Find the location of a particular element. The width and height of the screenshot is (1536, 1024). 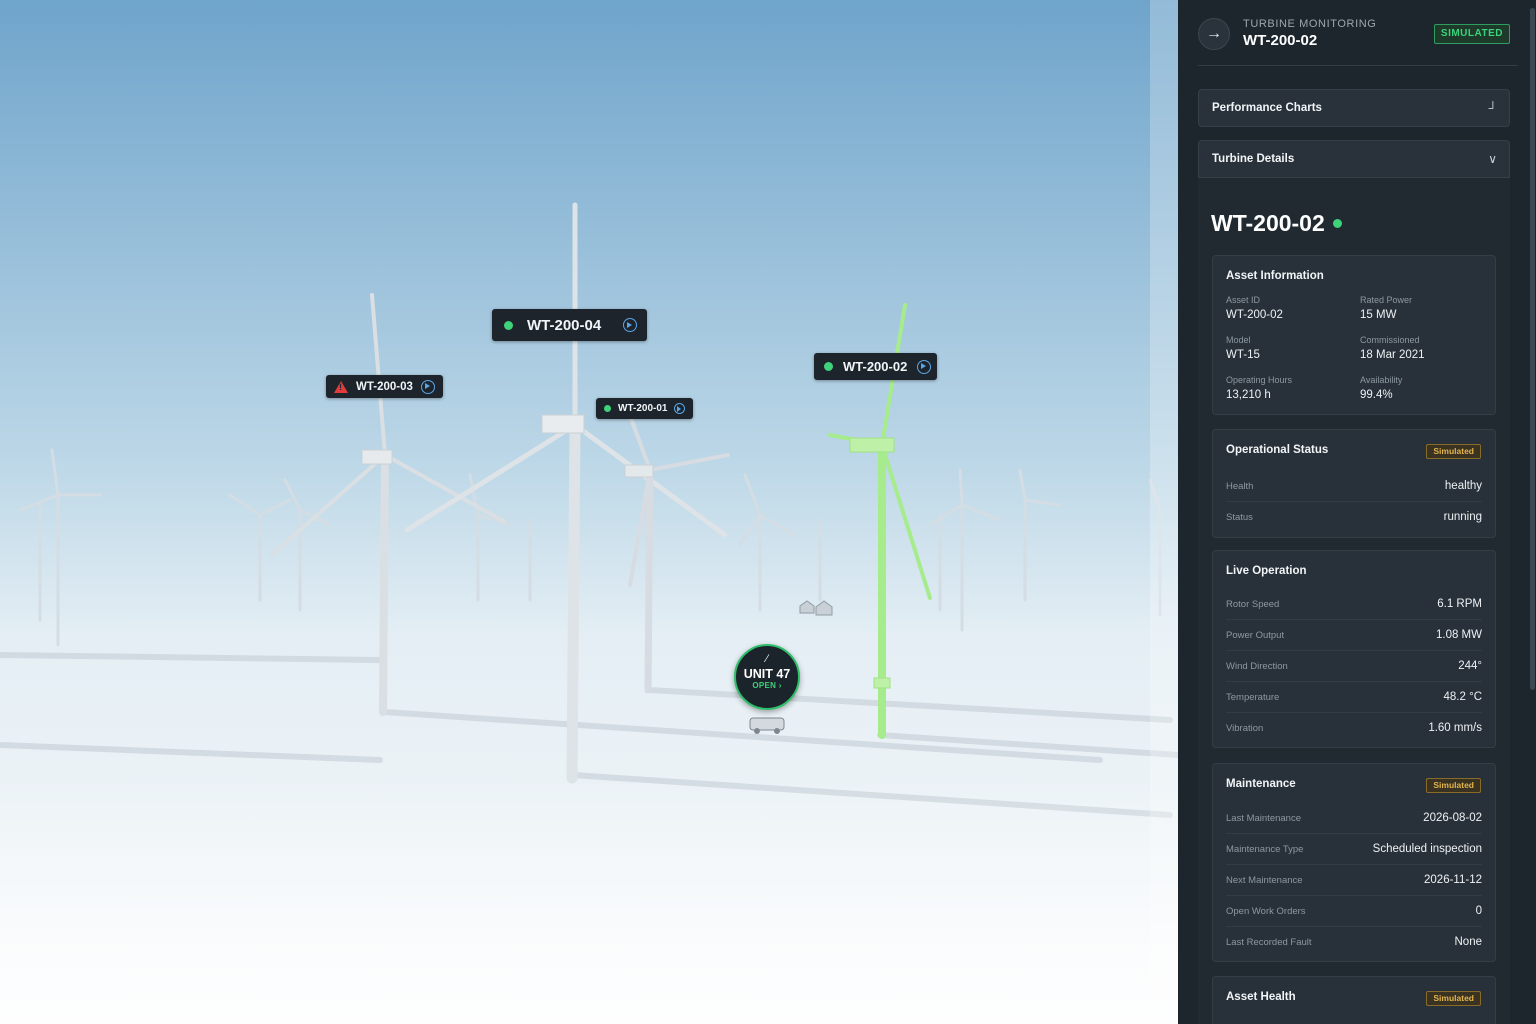

row-value: 2026-08-02 is located at coordinates (1452, 818).